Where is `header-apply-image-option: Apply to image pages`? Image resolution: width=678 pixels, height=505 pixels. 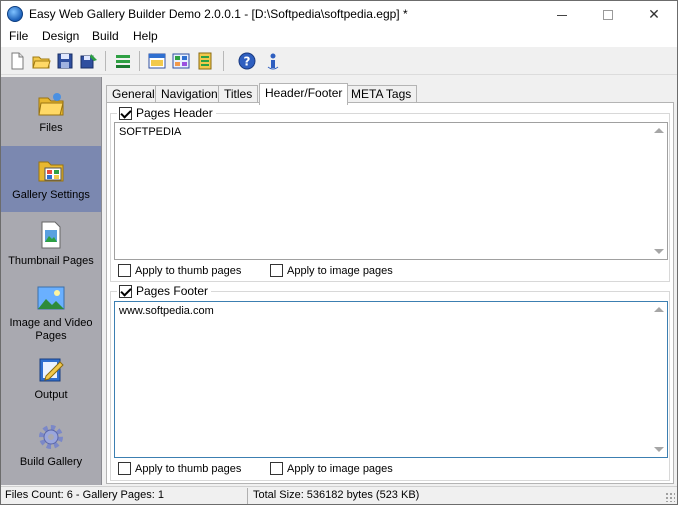 header-apply-image-option: Apply to image pages is located at coordinates (331, 270).